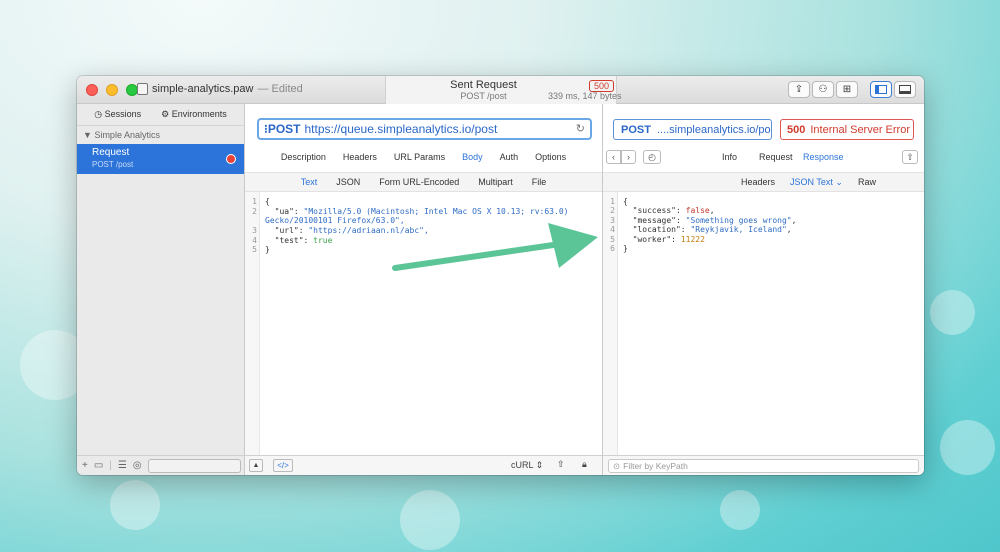 This screenshot has height=552, width=1000. I want to click on collapse-up-icon: ▲, so click(256, 465).